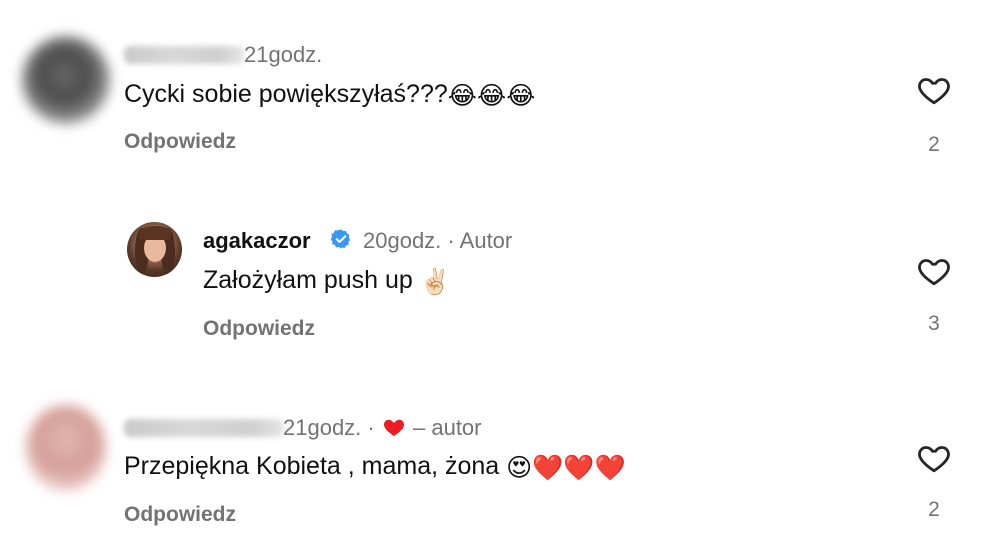  Describe the element at coordinates (340, 239) in the screenshot. I see `verified-badge-icon` at that location.